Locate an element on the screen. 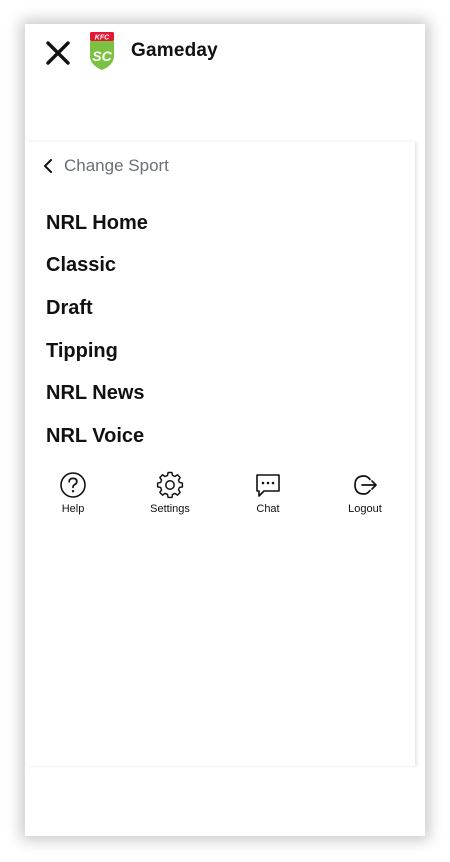 The width and height of the screenshot is (450, 862). svg-text: KFC is located at coordinates (102, 37).